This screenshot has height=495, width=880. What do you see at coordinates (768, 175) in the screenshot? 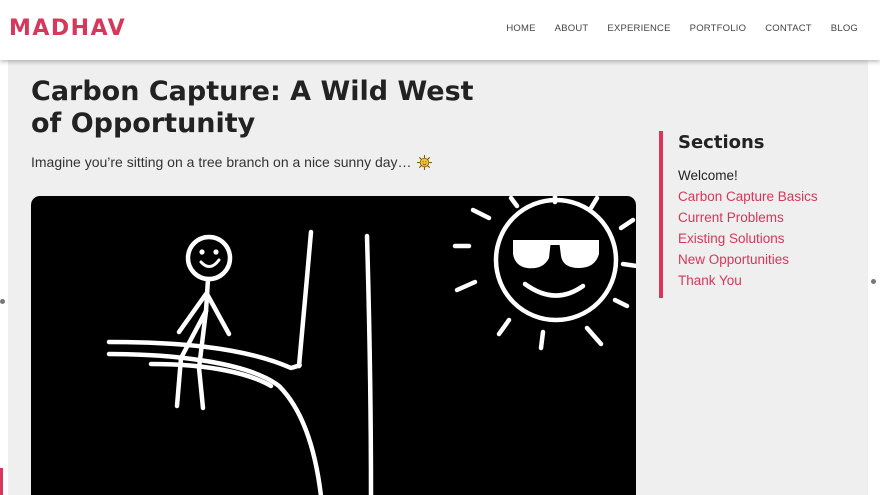
I see `section-link-welcome: Welcome!` at bounding box center [768, 175].